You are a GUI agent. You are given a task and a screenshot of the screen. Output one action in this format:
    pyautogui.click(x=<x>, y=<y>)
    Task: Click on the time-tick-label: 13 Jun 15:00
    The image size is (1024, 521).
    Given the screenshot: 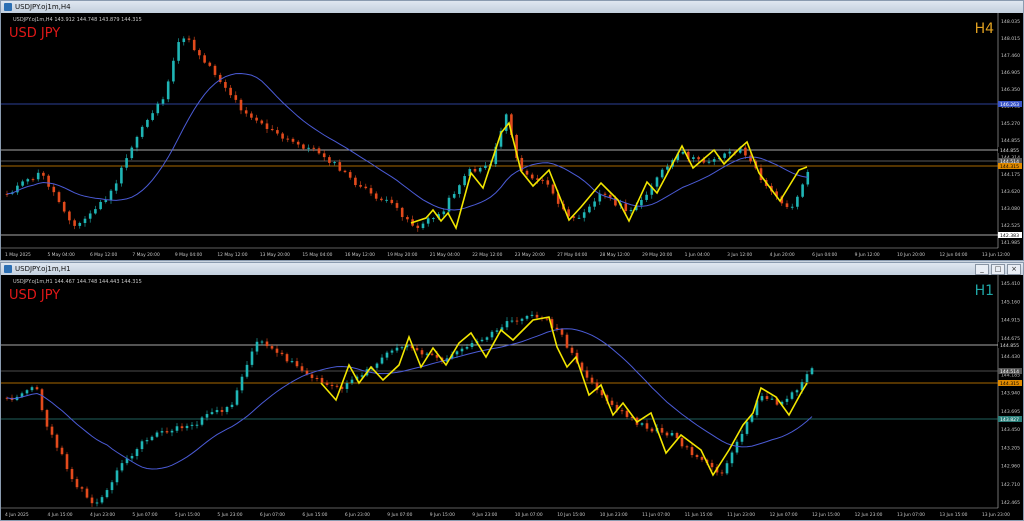 What is the action you would take?
    pyautogui.click(x=954, y=515)
    